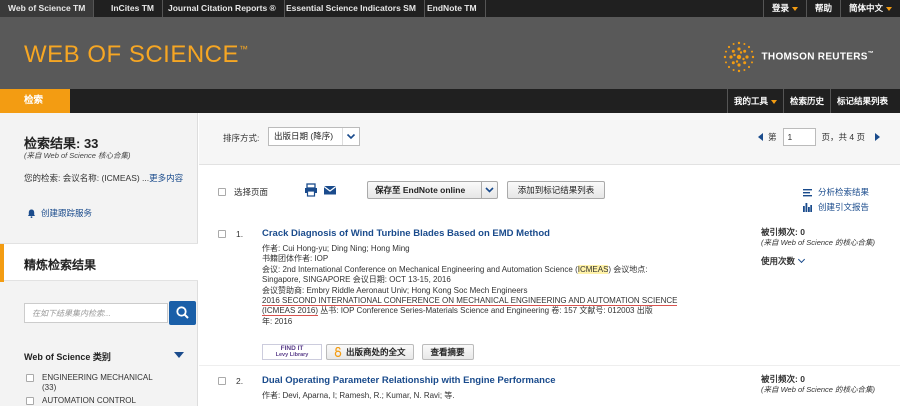  I want to click on product-endnote: EndNote TM, so click(452, 8).